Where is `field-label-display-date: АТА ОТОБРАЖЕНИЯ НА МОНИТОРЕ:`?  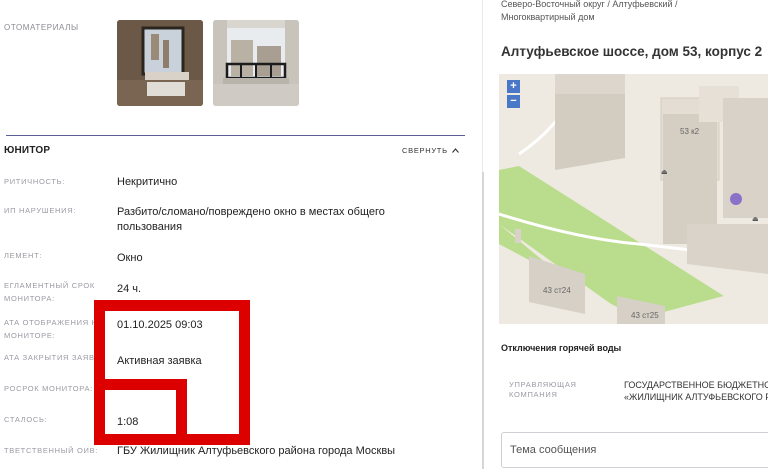 field-label-display-date: АТА ОТОБРАЖЕНИЯ НА МОНИТОРЕ: is located at coordinates (54, 329).